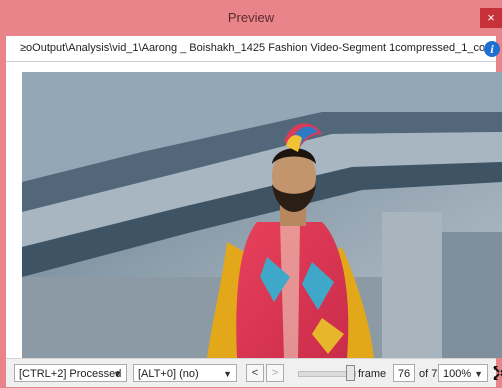 Image resolution: width=502 pixels, height=388 pixels. I want to click on zoom-select: 100% ▼, so click(463, 373).